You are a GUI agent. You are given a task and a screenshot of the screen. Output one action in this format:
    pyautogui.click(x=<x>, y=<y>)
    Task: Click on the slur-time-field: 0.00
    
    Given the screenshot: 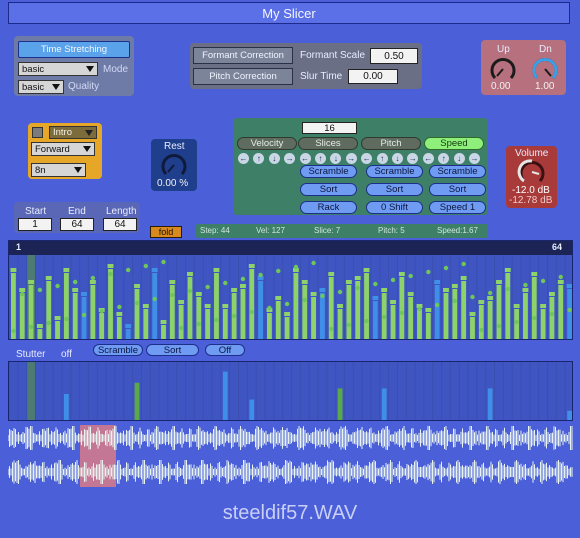 What is the action you would take?
    pyautogui.click(x=373, y=76)
    